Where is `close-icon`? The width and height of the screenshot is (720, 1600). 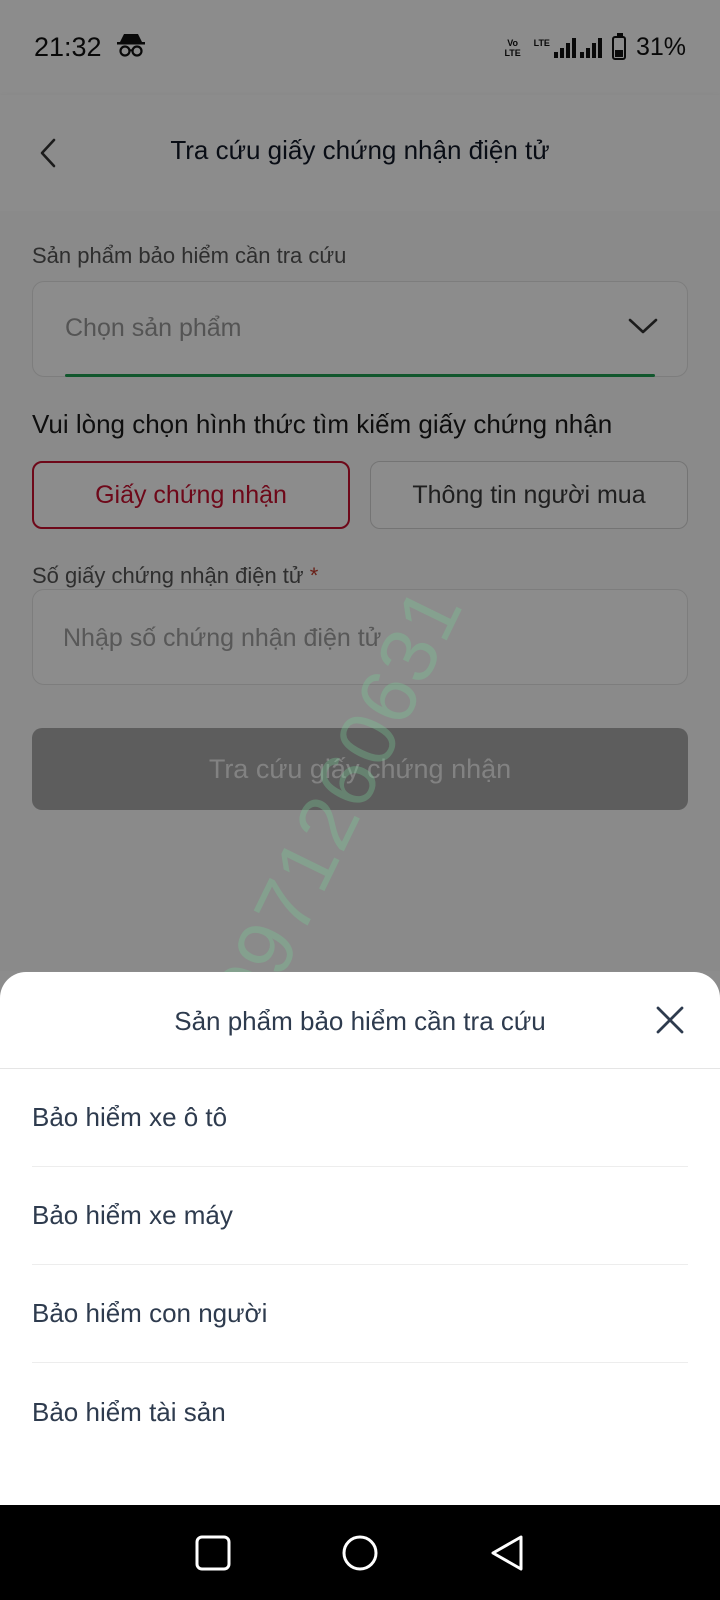 close-icon is located at coordinates (670, 1020).